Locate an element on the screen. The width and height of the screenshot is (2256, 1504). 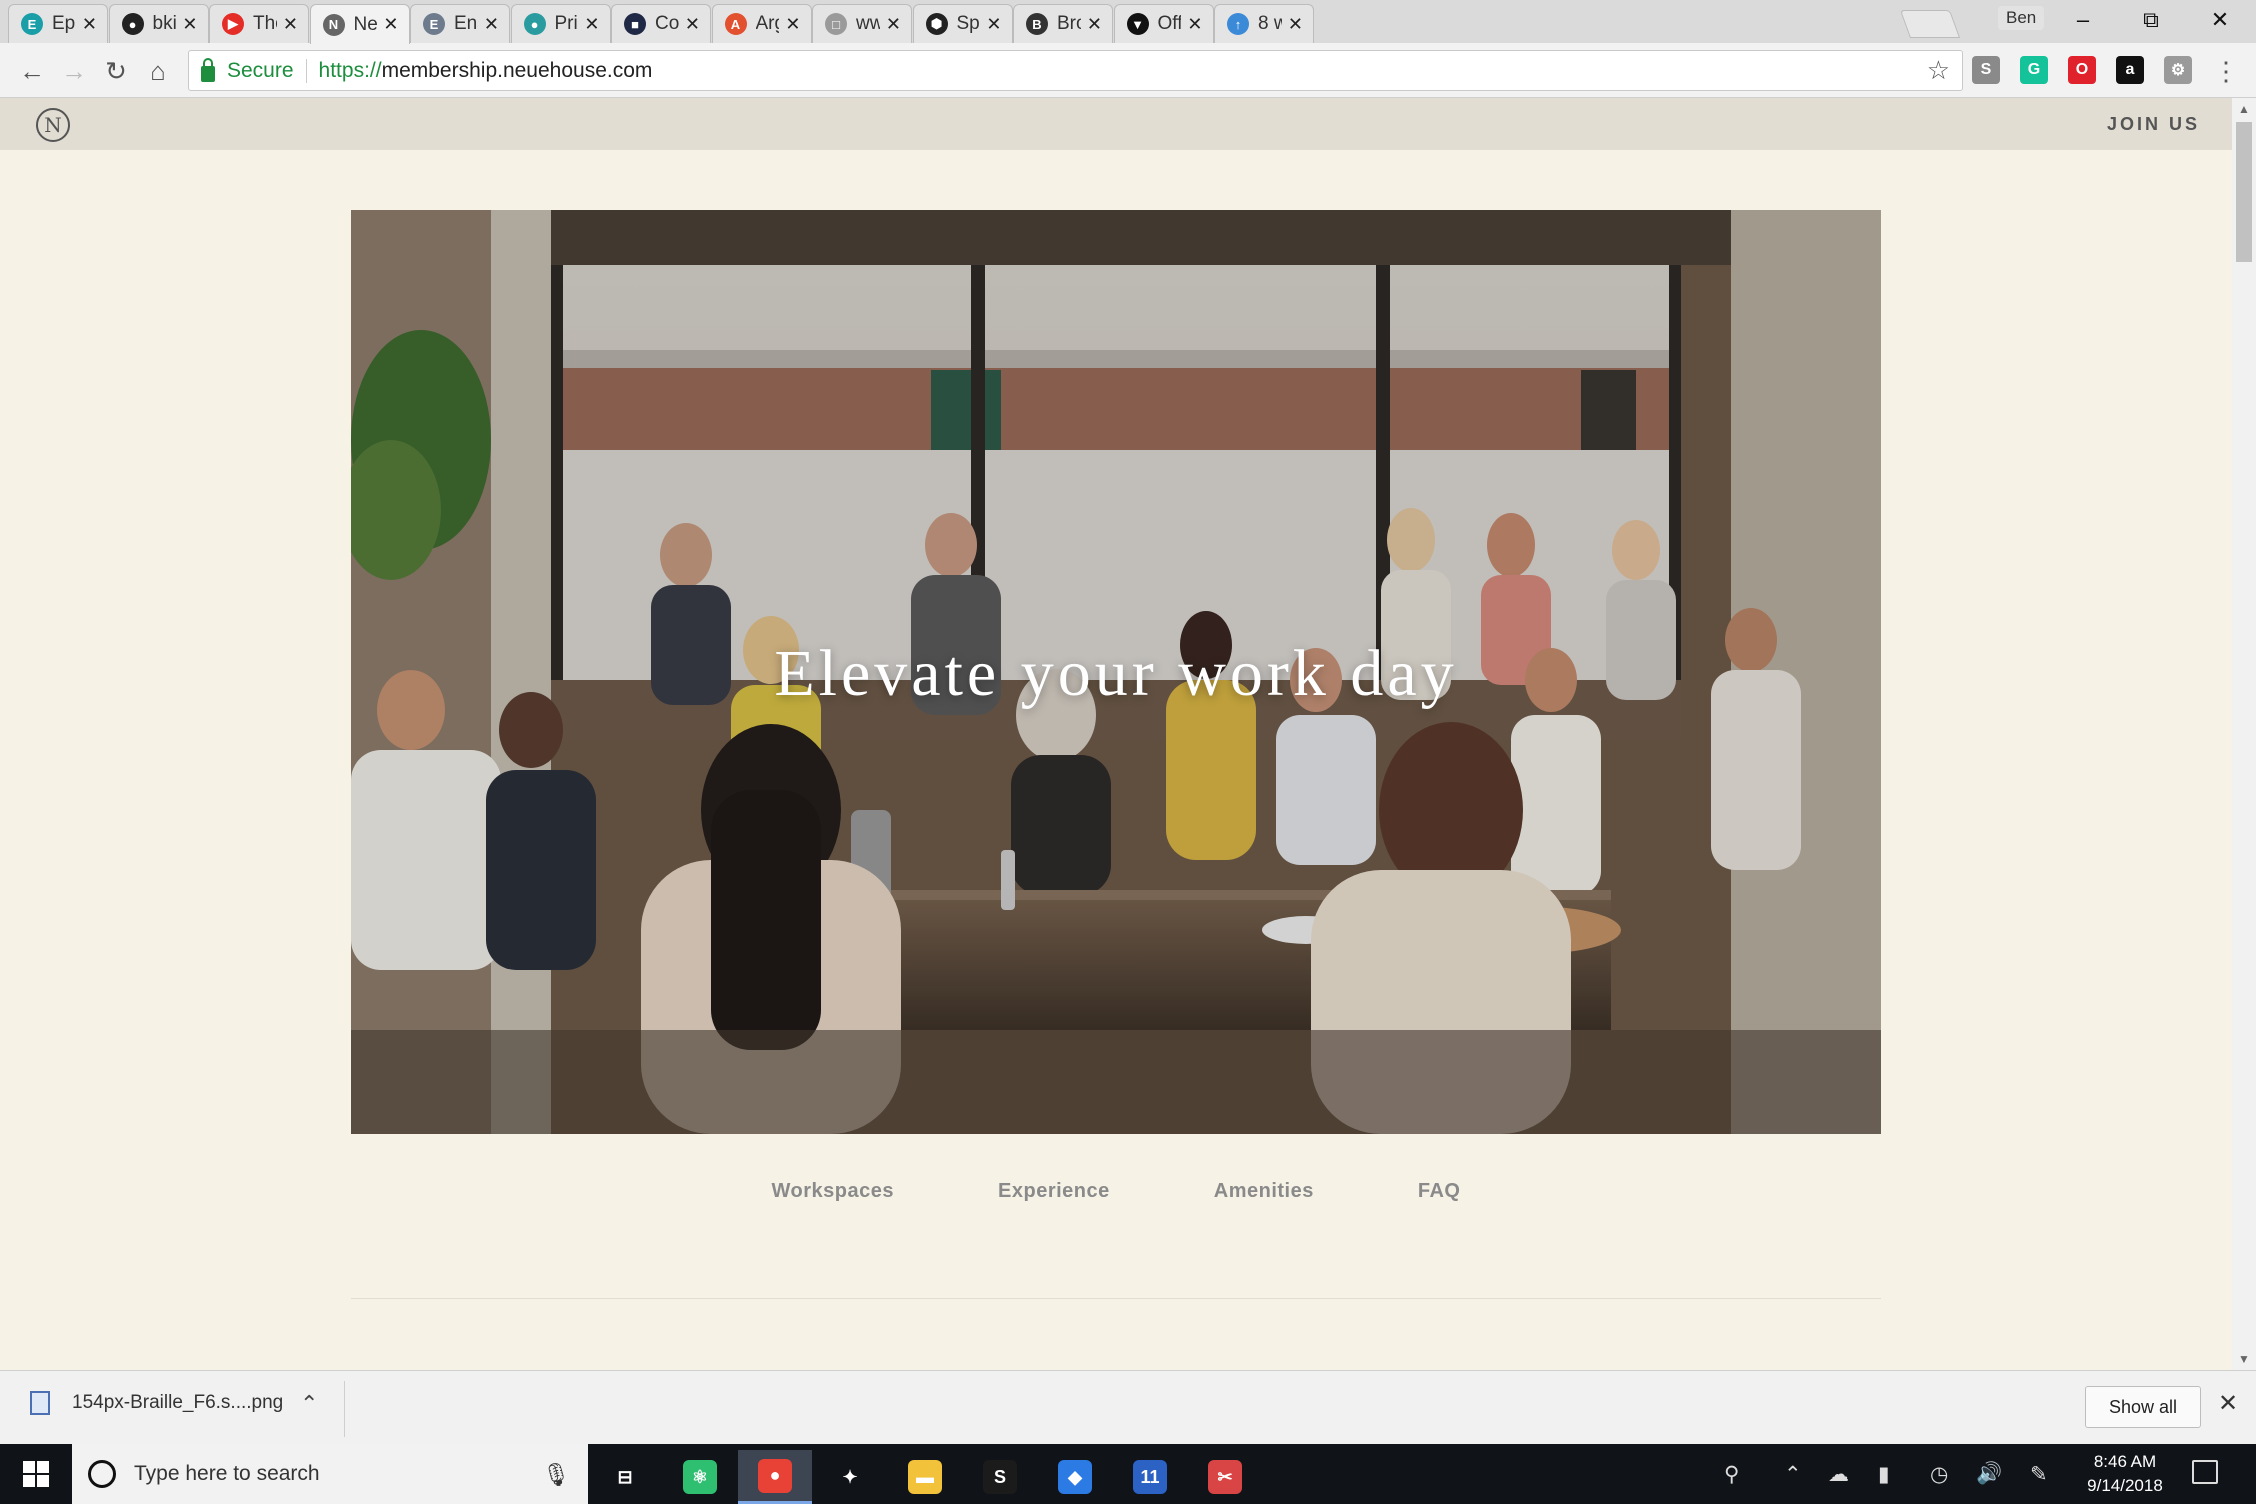
browser-tab: ■ Co-Wo ✕ is located at coordinates (661, 23).